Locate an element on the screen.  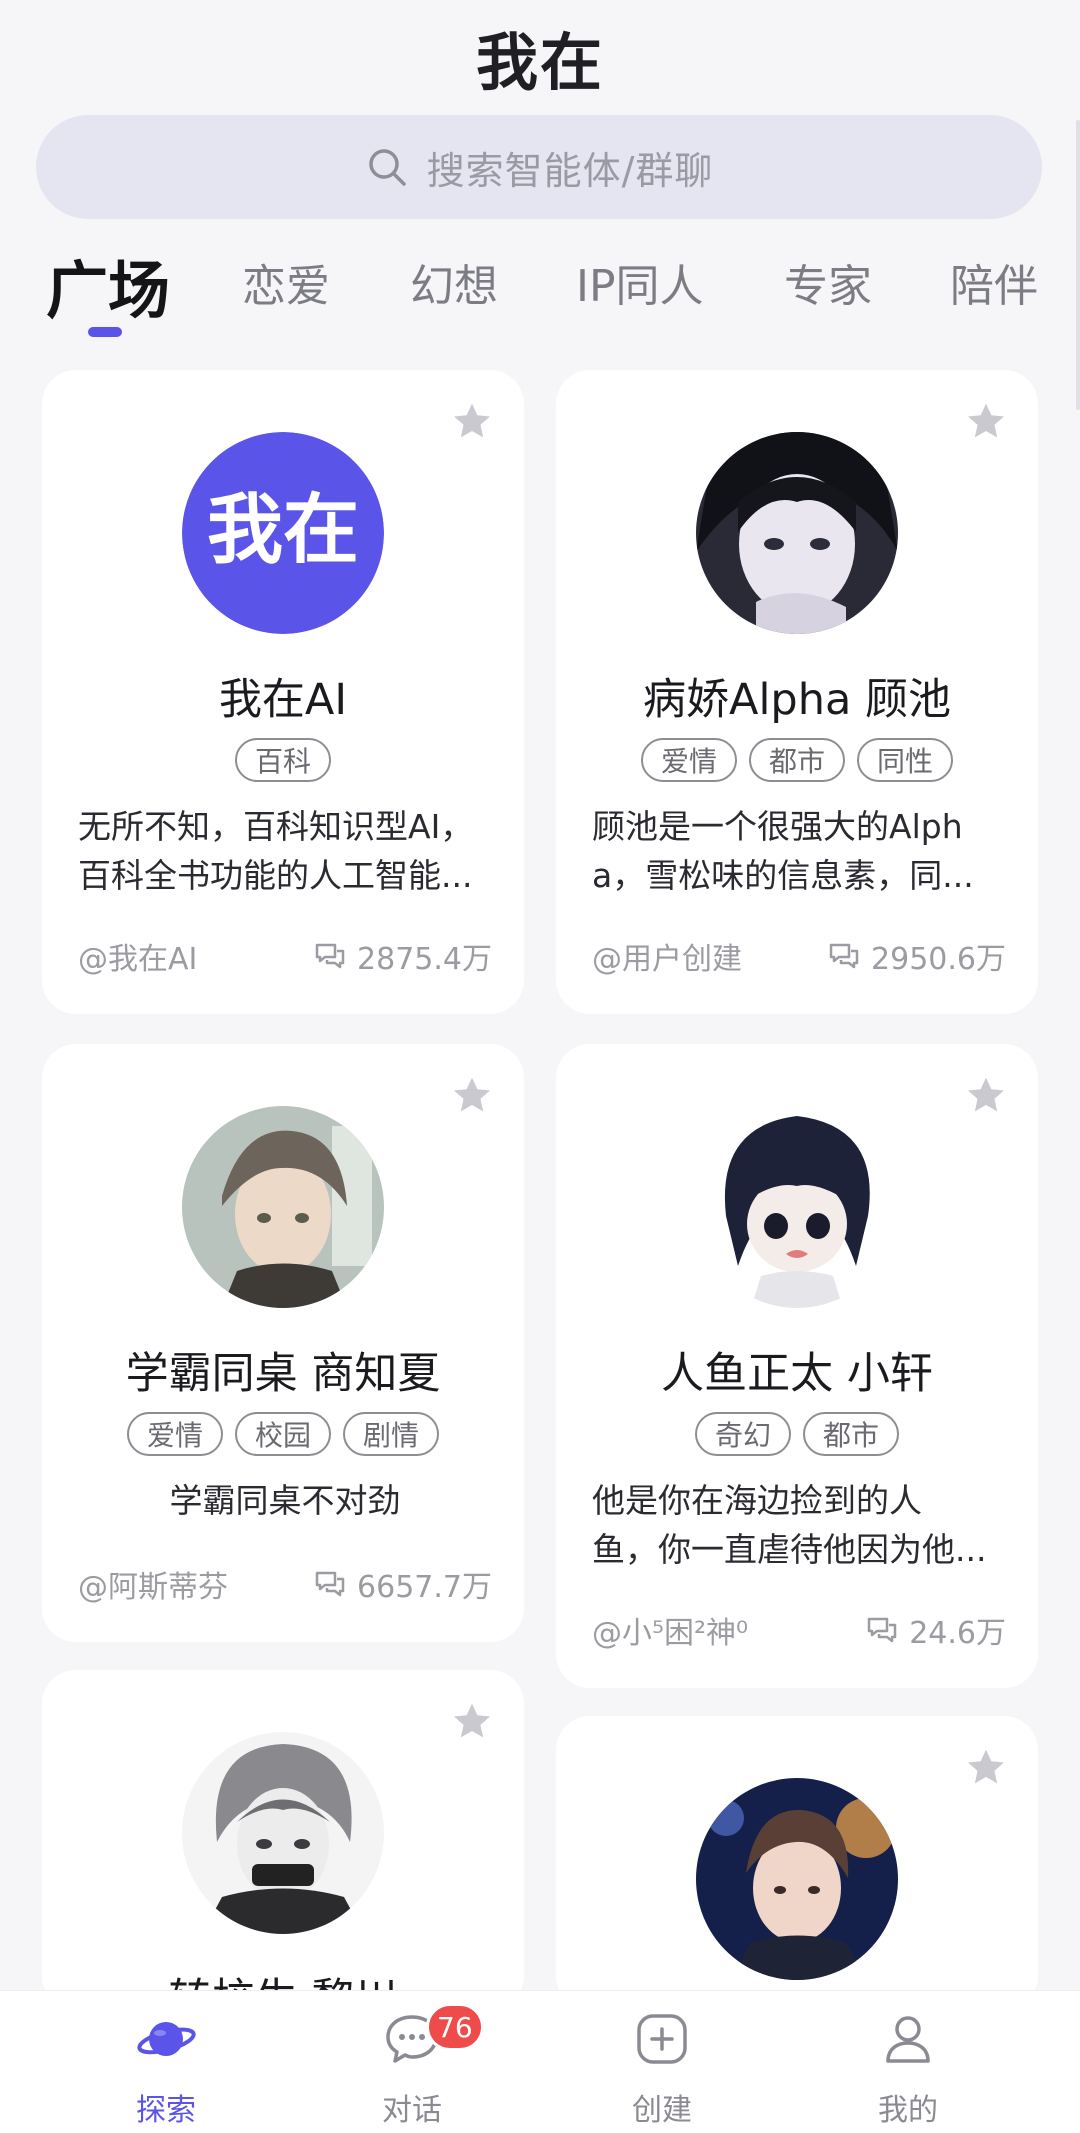
creator-handle: @用户创建 is located at coordinates (667, 959).